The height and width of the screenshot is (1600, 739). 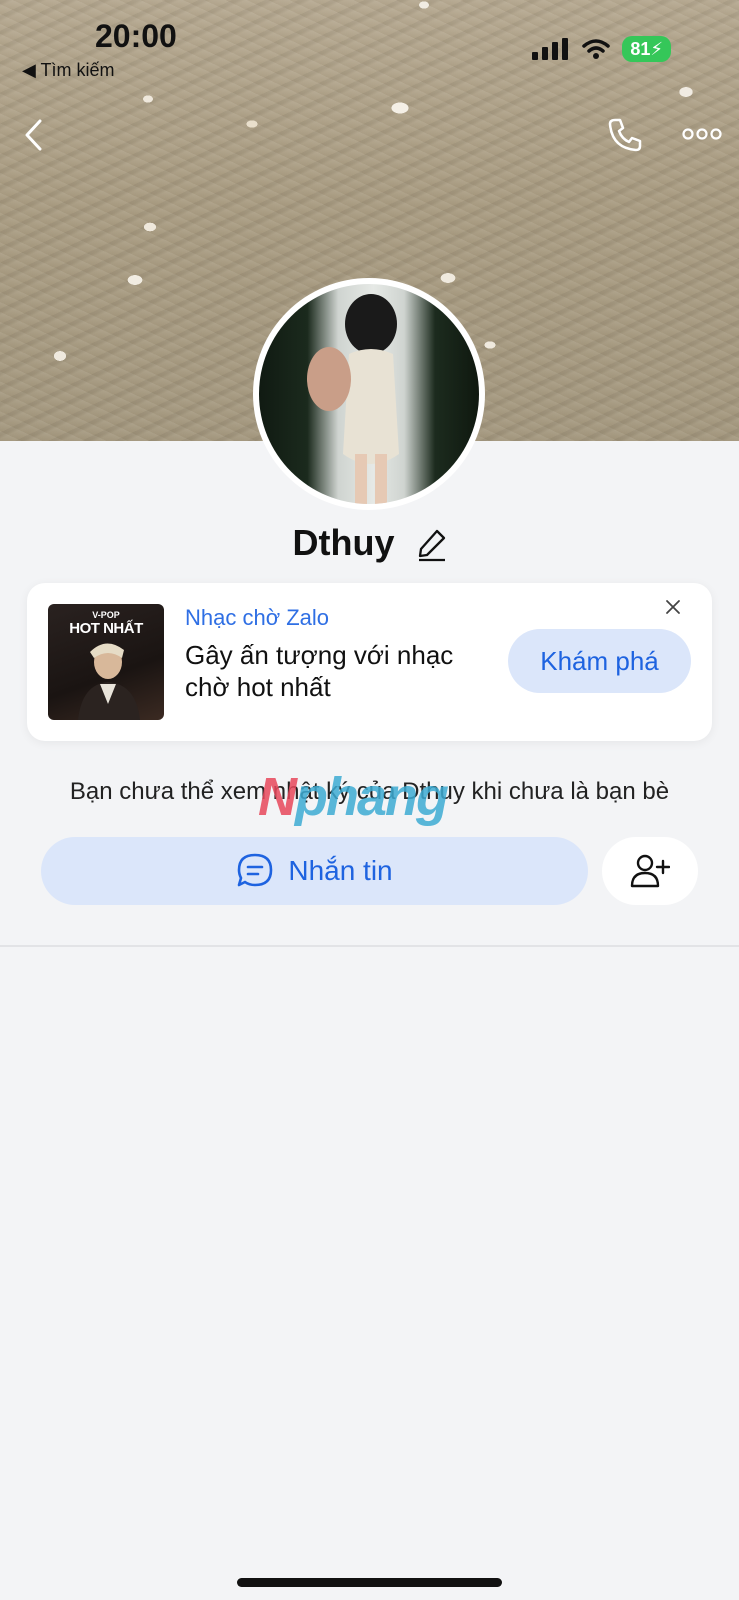 What do you see at coordinates (599, 661) in the screenshot?
I see `explore-button: Khám phá` at bounding box center [599, 661].